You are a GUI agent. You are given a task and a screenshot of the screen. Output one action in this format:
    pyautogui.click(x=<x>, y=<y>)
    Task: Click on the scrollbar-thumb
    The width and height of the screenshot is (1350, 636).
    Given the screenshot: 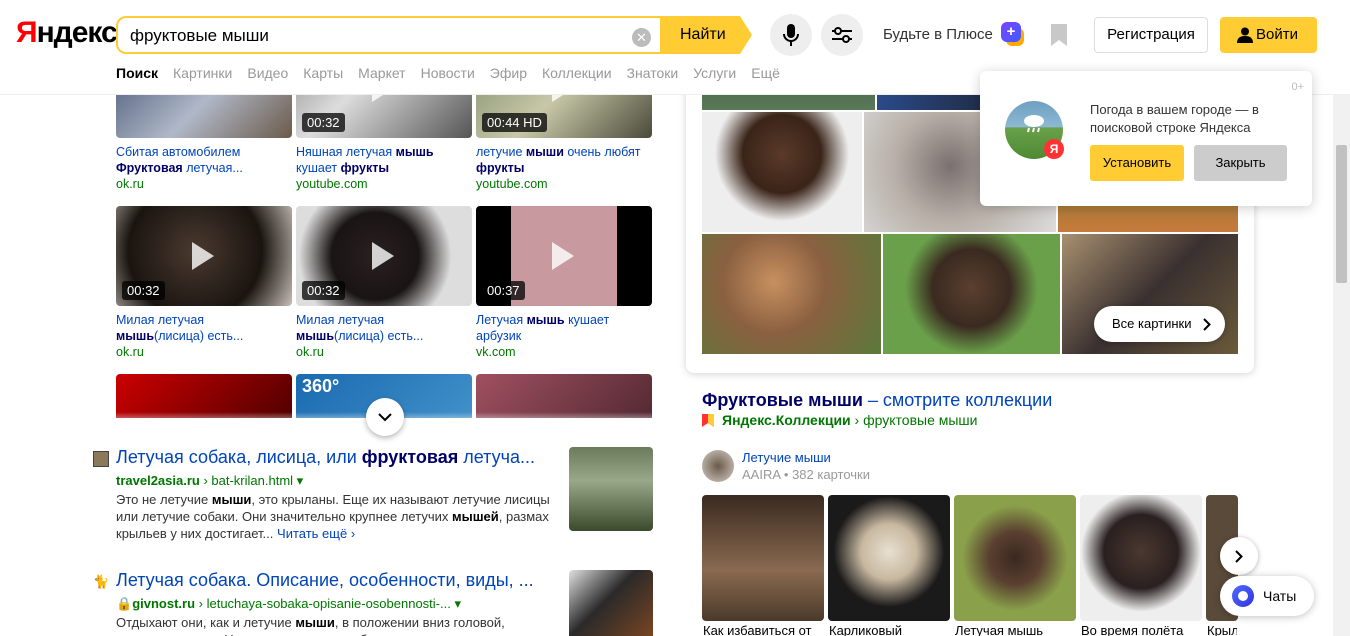 What is the action you would take?
    pyautogui.click(x=1341, y=214)
    